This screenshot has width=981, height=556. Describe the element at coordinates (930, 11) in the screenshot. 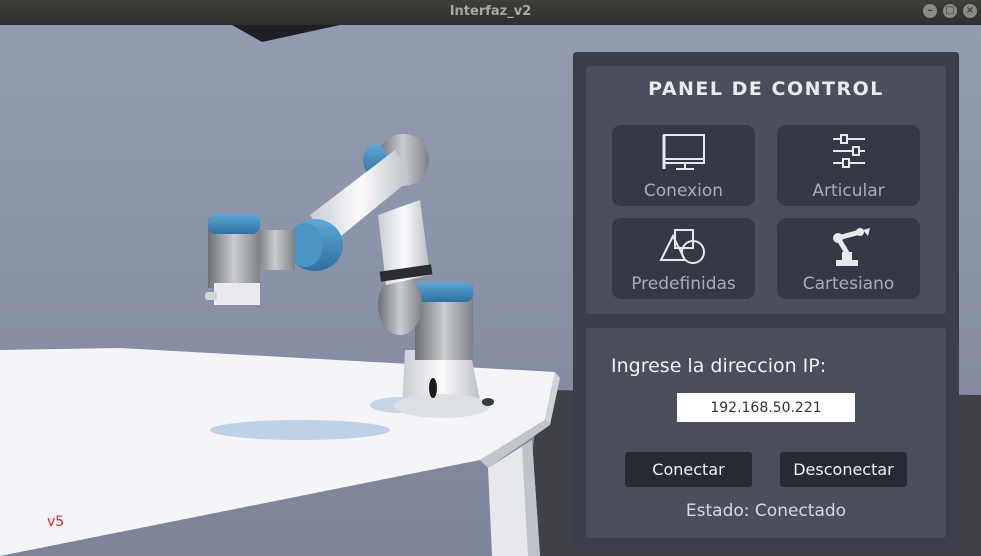

I see `minimize-button: –` at that location.